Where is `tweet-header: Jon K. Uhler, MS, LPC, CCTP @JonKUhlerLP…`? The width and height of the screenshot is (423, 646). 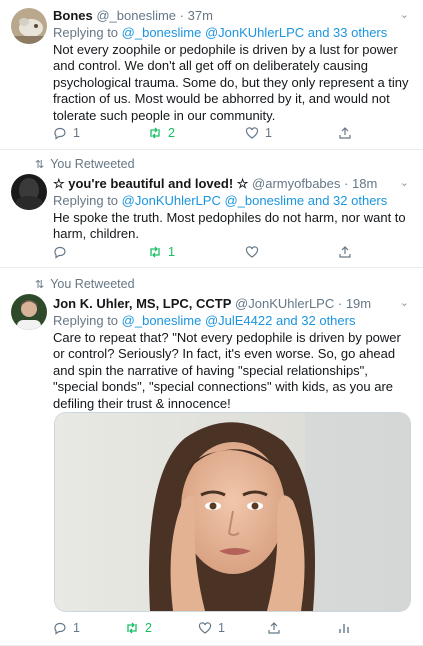 tweet-header: Jon K. Uhler, MS, LPC, CCTP @JonKUhlerLP… is located at coordinates (234, 304).